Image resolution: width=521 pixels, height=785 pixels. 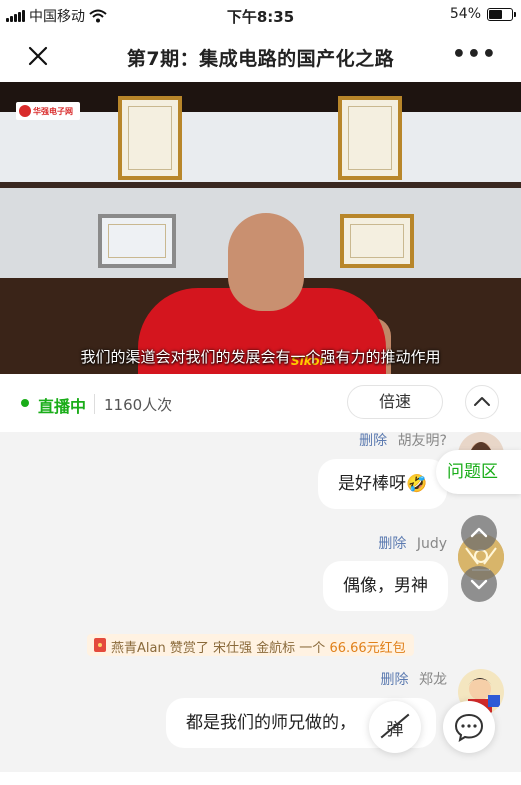 I want to click on live-dot-icon, so click(x=25, y=403).